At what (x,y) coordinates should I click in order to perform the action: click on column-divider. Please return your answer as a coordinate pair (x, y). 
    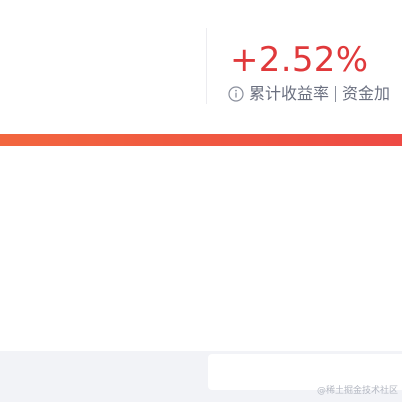
    Looking at the image, I should click on (206, 66).